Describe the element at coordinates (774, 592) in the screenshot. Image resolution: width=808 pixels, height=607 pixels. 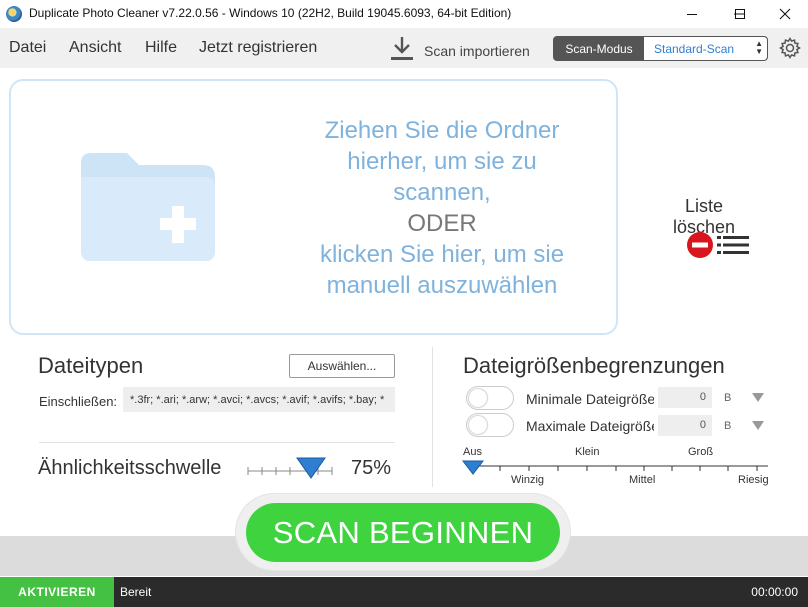
I see `elapsed-timer: 00:00:00` at that location.